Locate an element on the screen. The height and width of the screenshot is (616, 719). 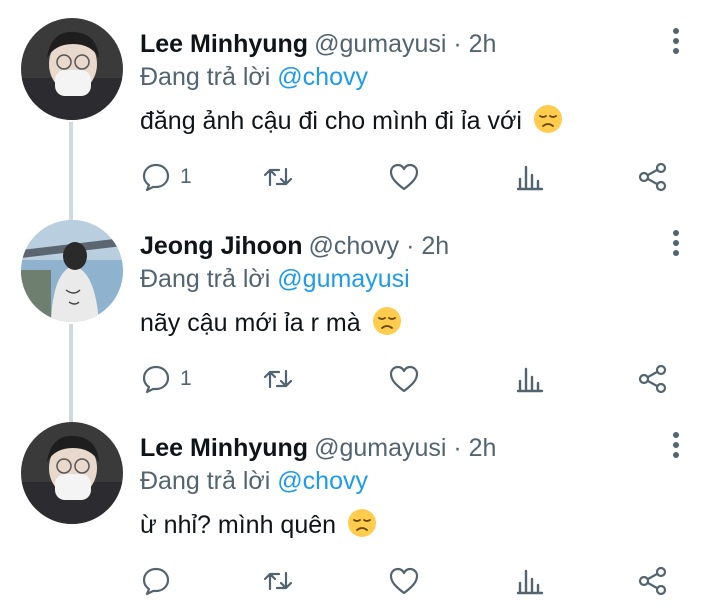
tweet-text: đăng ảnh cậu đi cho mình đi ỉa với is located at coordinates (351, 120).